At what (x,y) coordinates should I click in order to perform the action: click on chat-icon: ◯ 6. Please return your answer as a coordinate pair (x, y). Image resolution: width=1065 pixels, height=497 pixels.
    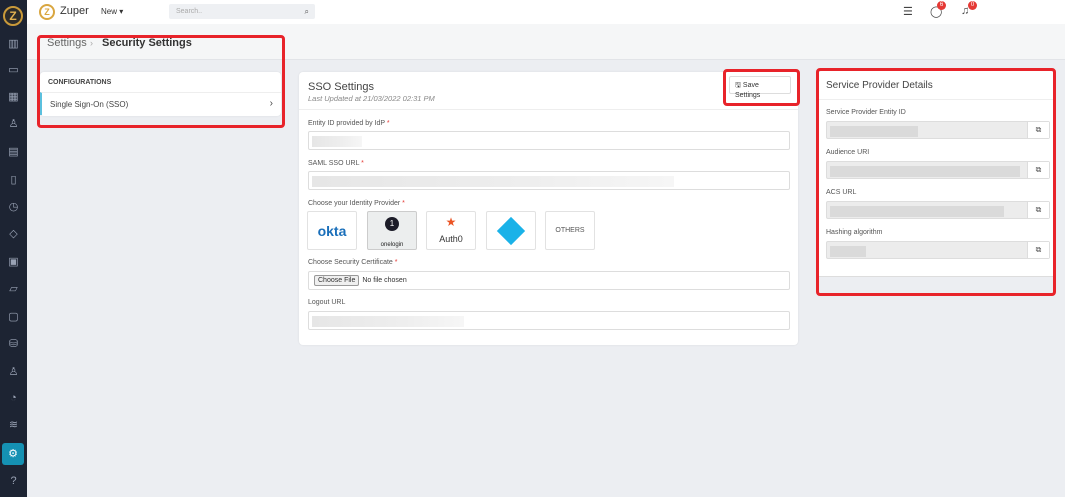
    Looking at the image, I should click on (938, 9).